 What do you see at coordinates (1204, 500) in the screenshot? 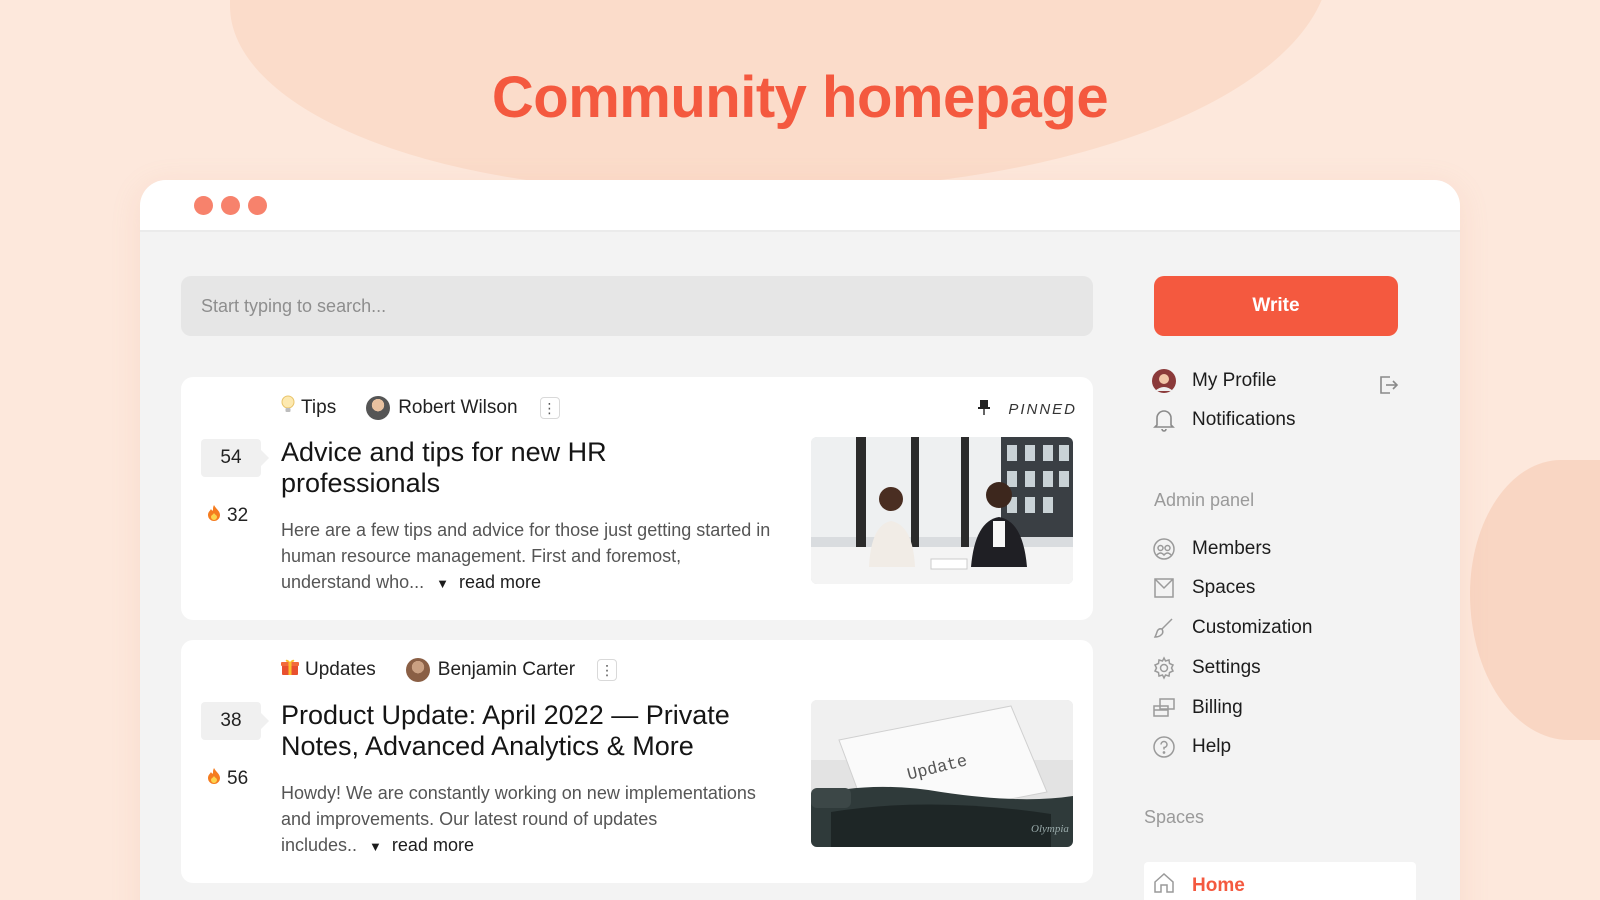
I see `admin-panel-heading: Admin panel` at bounding box center [1204, 500].